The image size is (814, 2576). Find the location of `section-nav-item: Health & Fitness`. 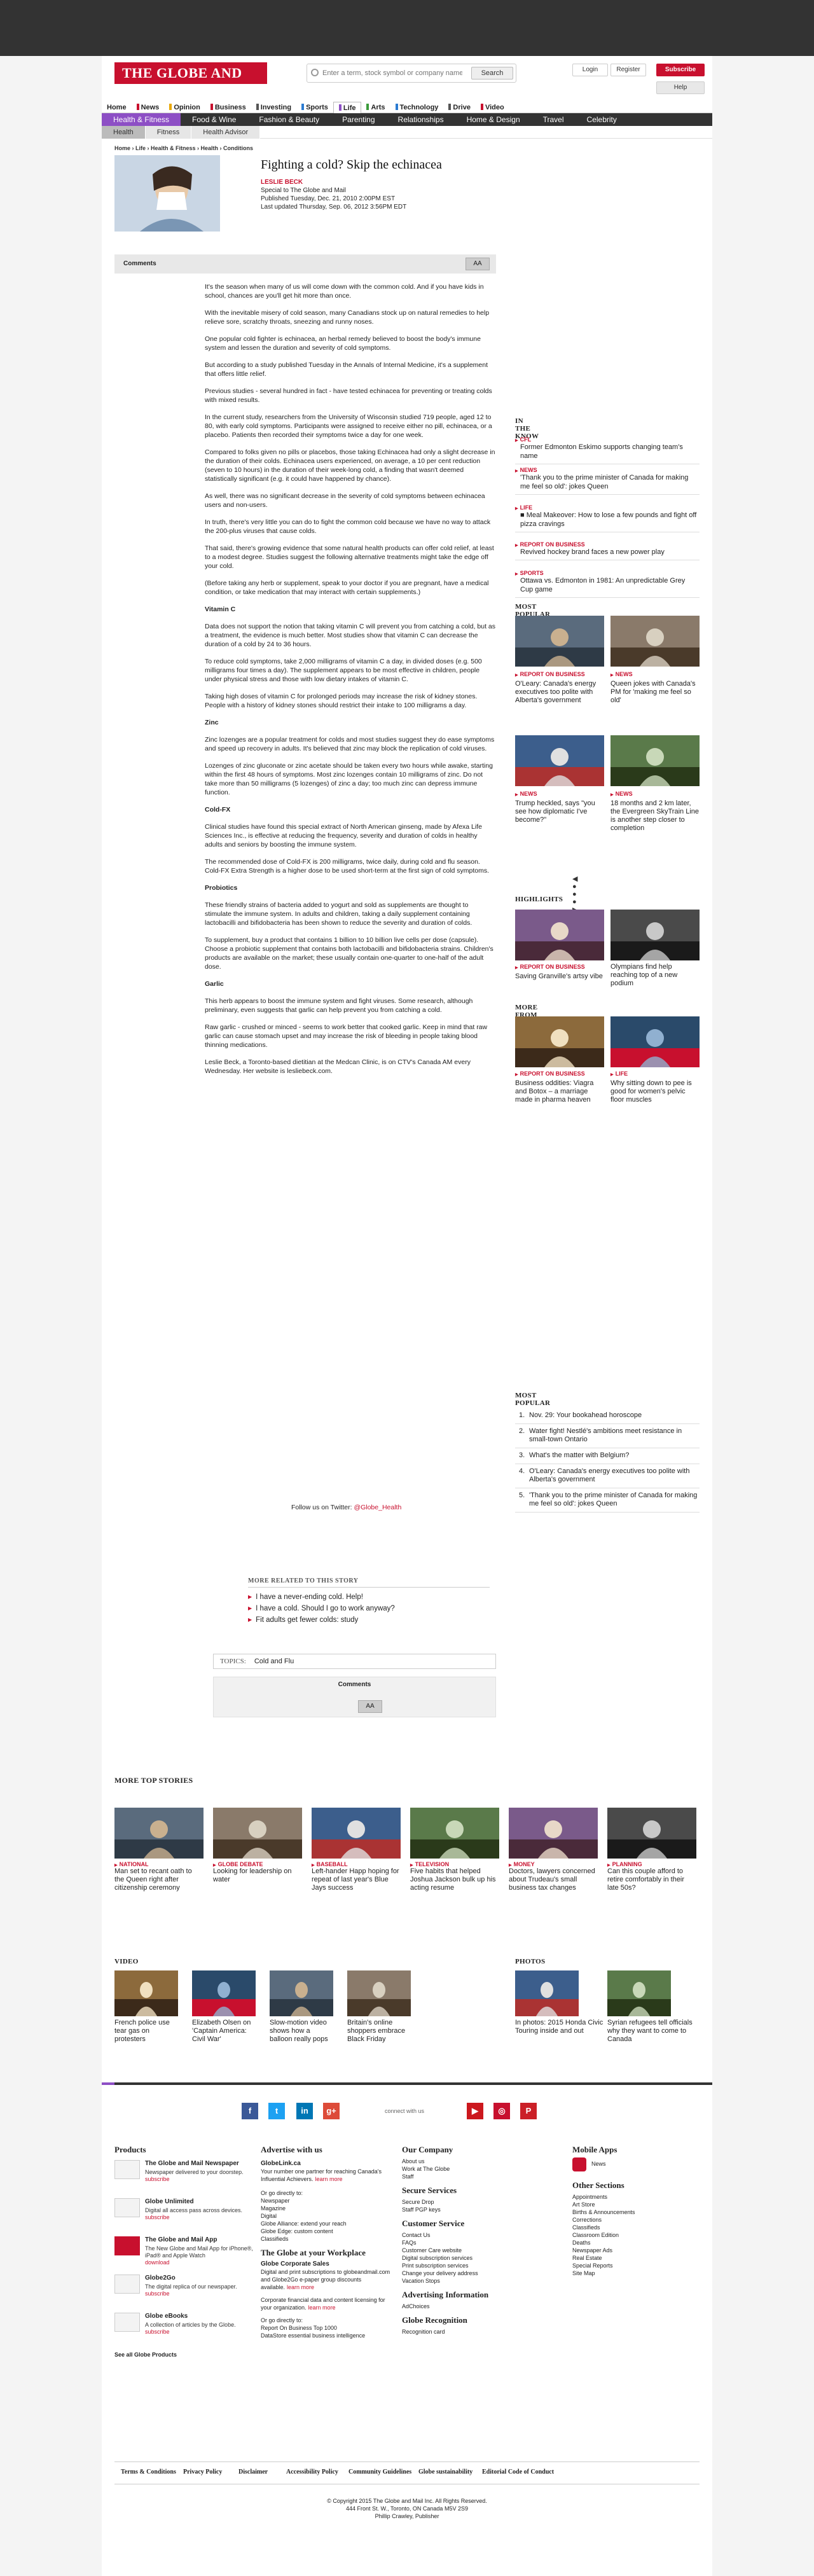

section-nav-item: Health & Fitness is located at coordinates (141, 119).